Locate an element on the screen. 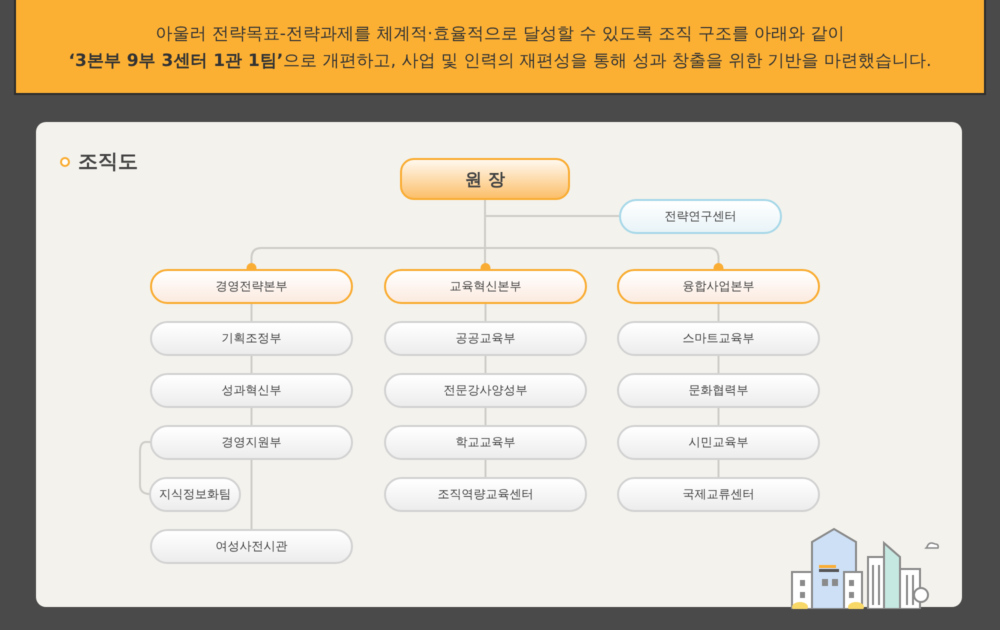  bullet-icon is located at coordinates (65, 161).